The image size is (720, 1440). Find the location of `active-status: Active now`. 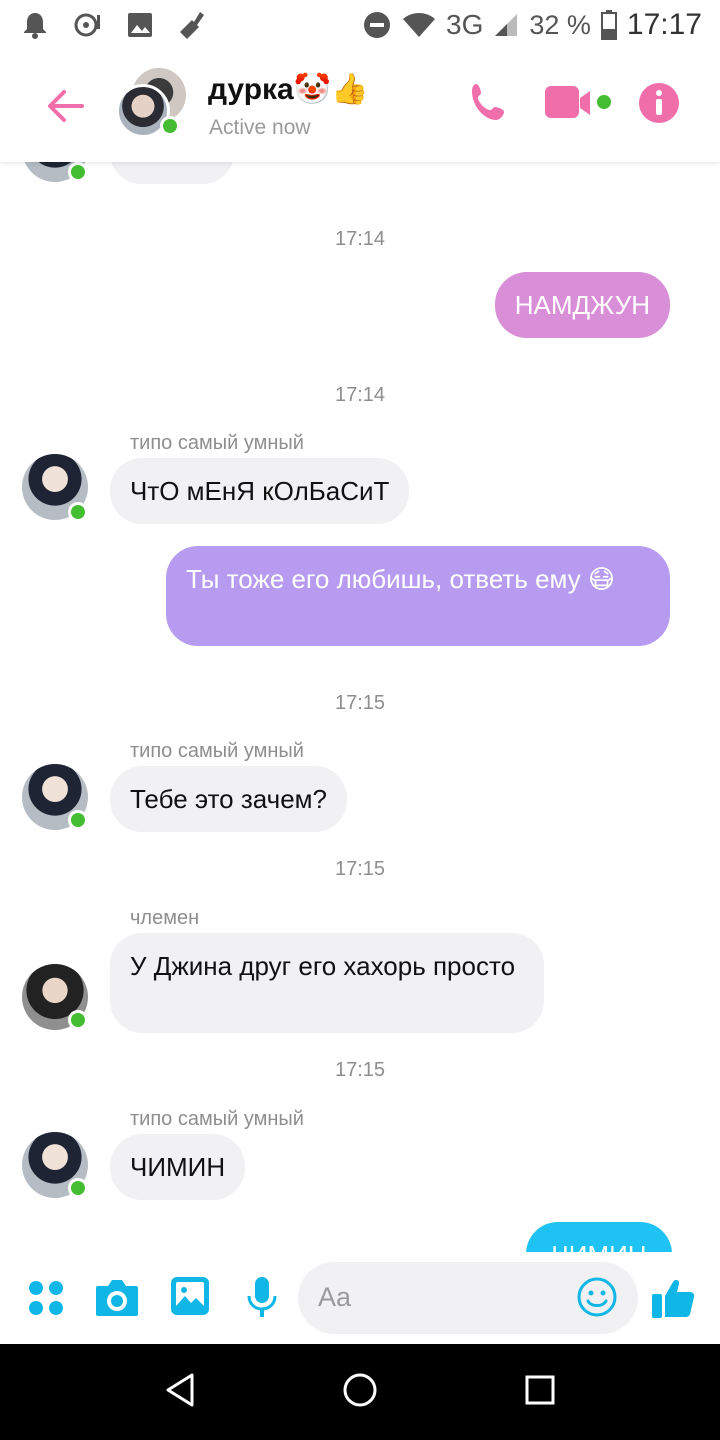

active-status: Active now is located at coordinates (260, 127).